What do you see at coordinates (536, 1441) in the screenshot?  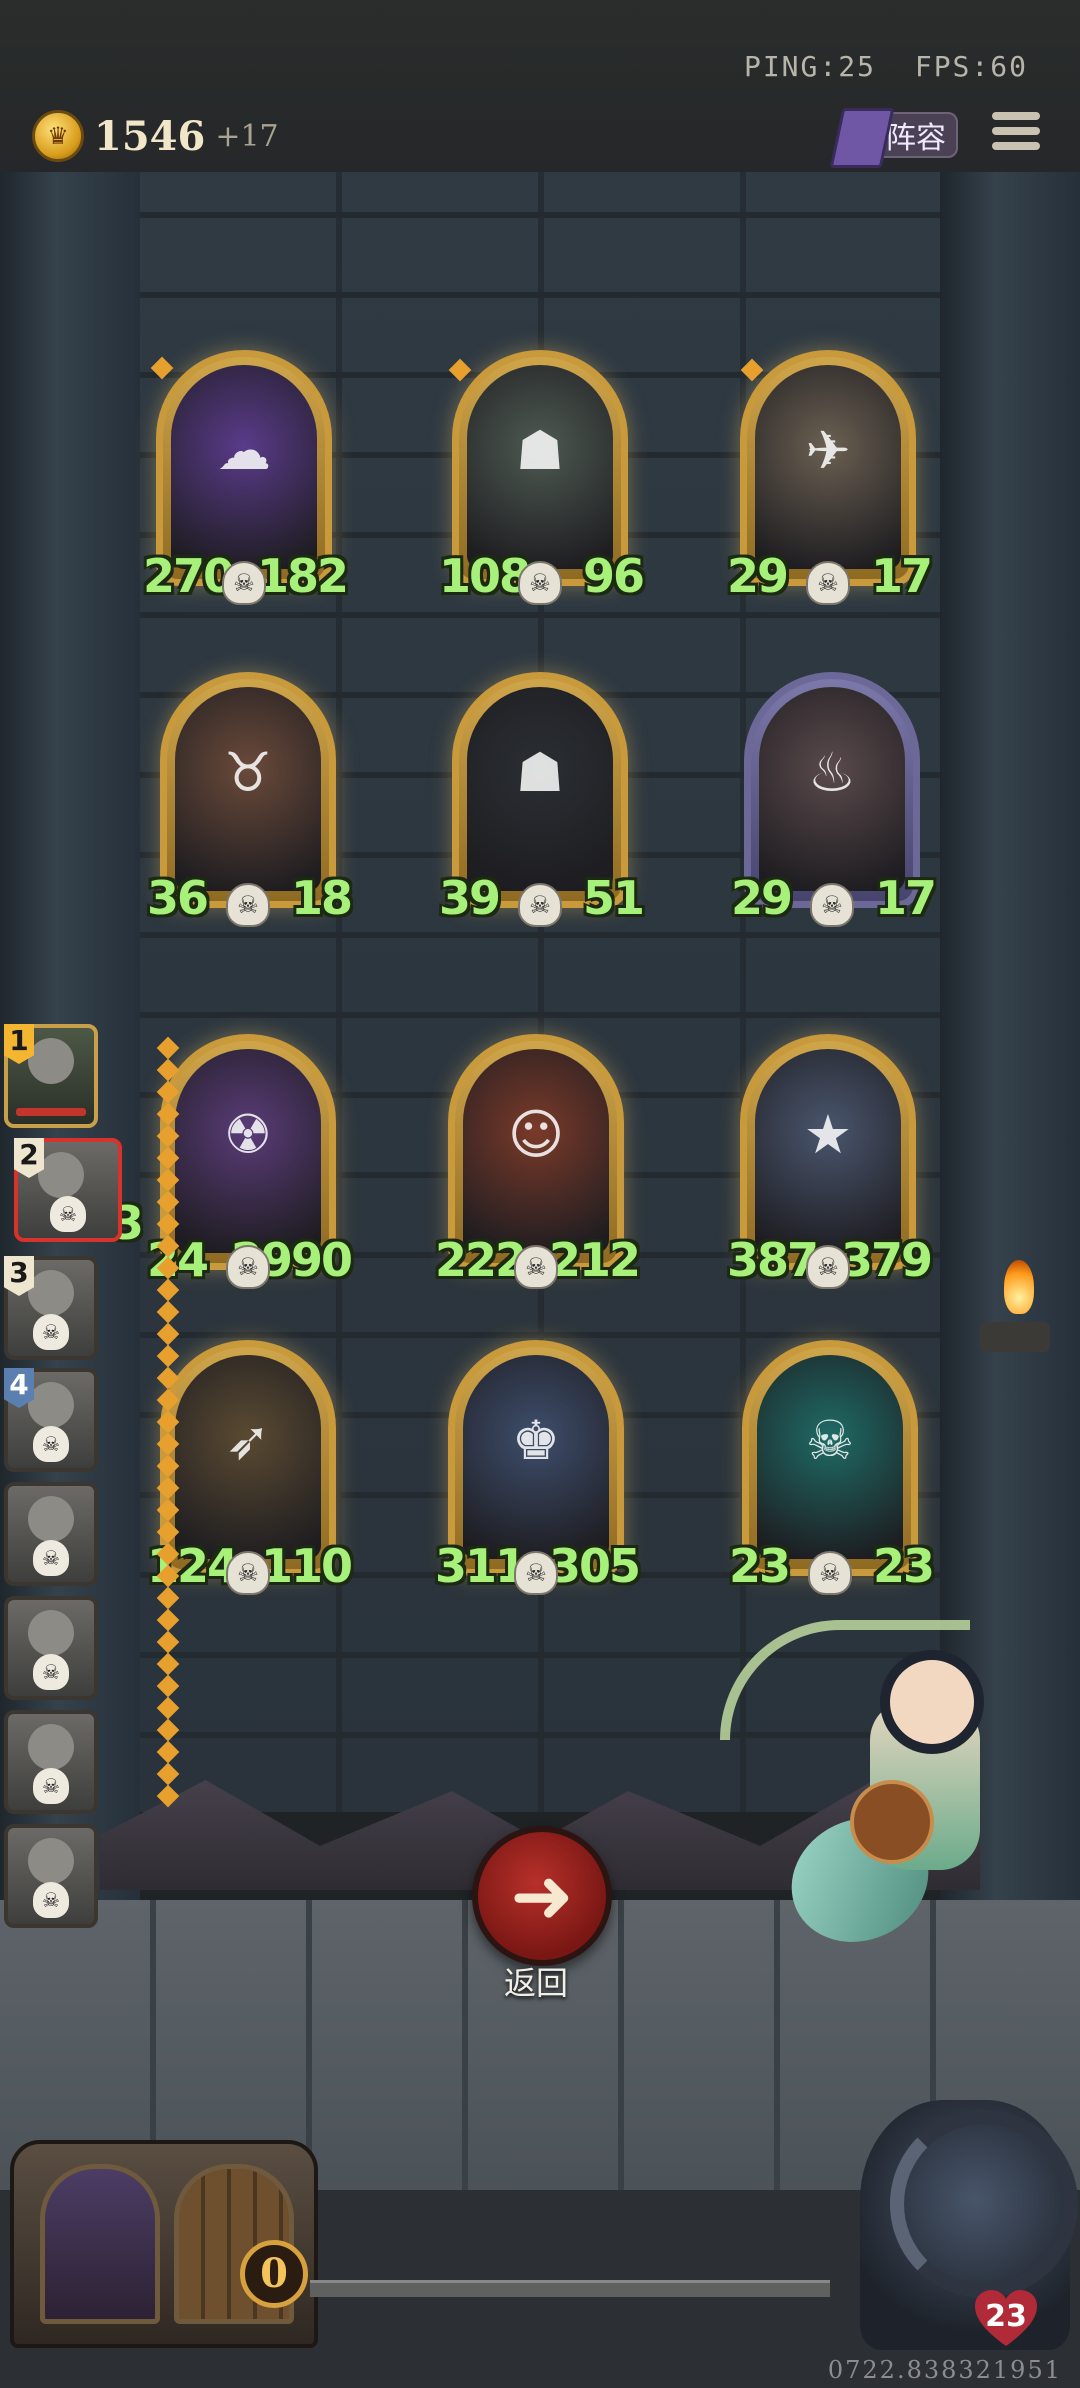 I see `bearded-king-icon: ♚` at bounding box center [536, 1441].